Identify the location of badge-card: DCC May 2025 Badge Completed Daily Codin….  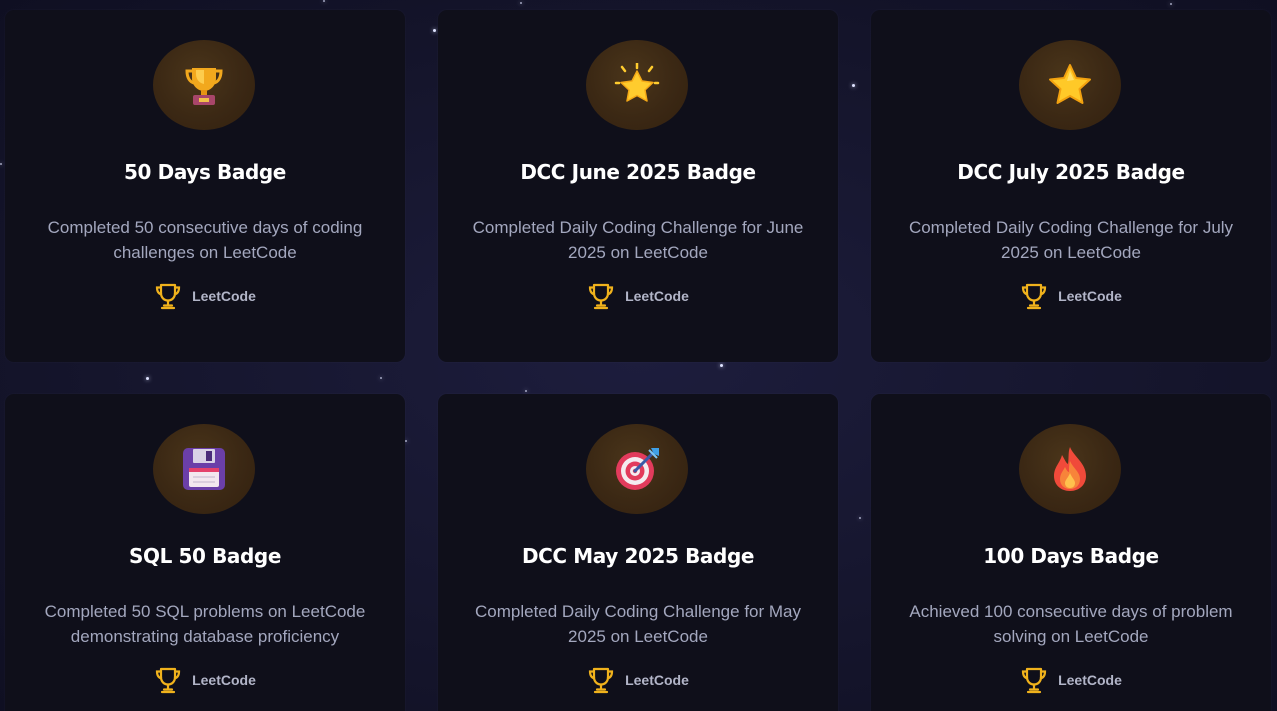
(638, 552).